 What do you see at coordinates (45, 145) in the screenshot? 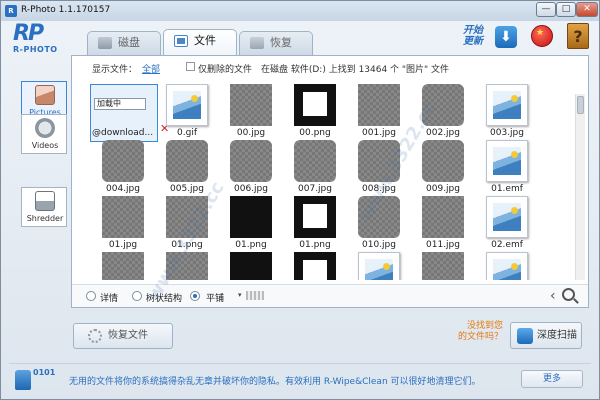
I see `sidebar-item-label: Videos` at bounding box center [45, 145].